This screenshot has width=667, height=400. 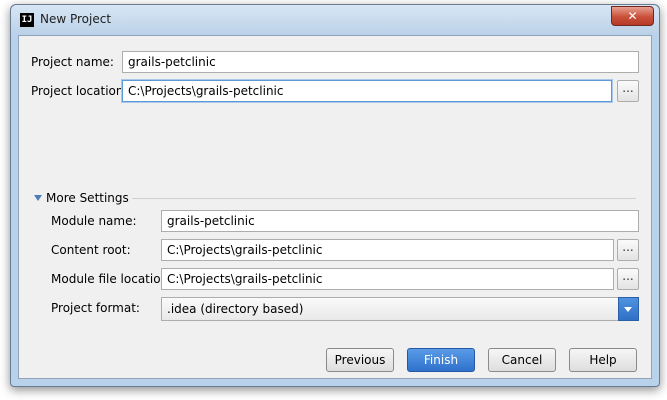 I want to click on content-root-input: C:\Projects\grails-petclinic, so click(x=387, y=250).